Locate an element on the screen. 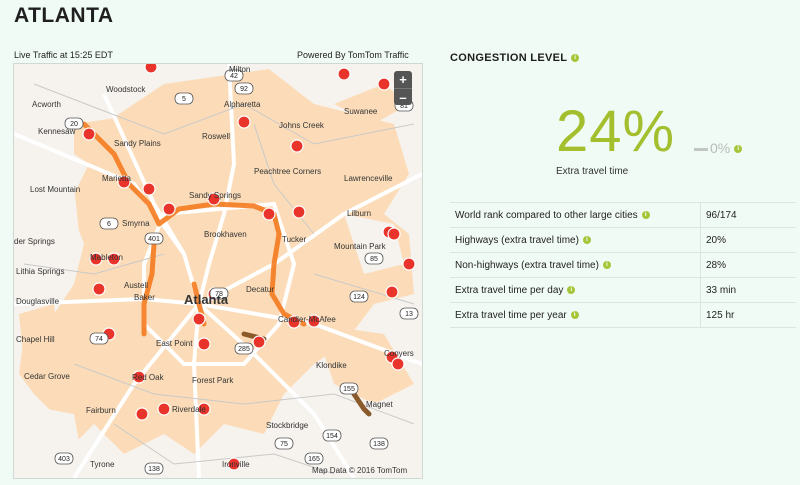 The image size is (800, 485). route-shield-number: 75 is located at coordinates (284, 444).